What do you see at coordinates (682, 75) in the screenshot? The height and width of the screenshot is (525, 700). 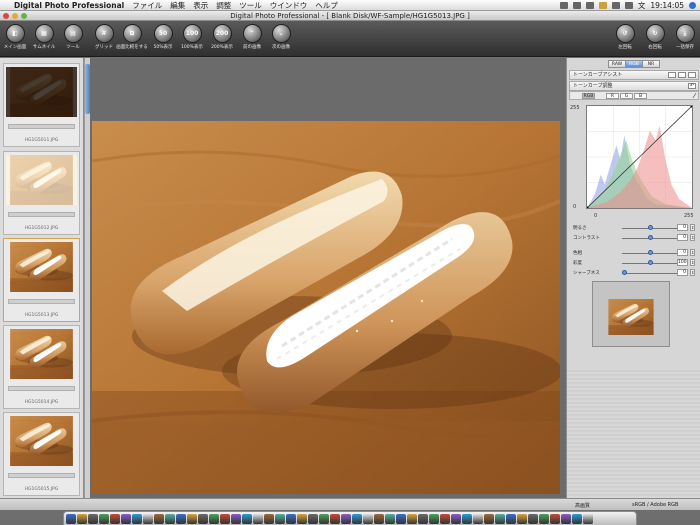 I see `custom-assist-icon` at bounding box center [682, 75].